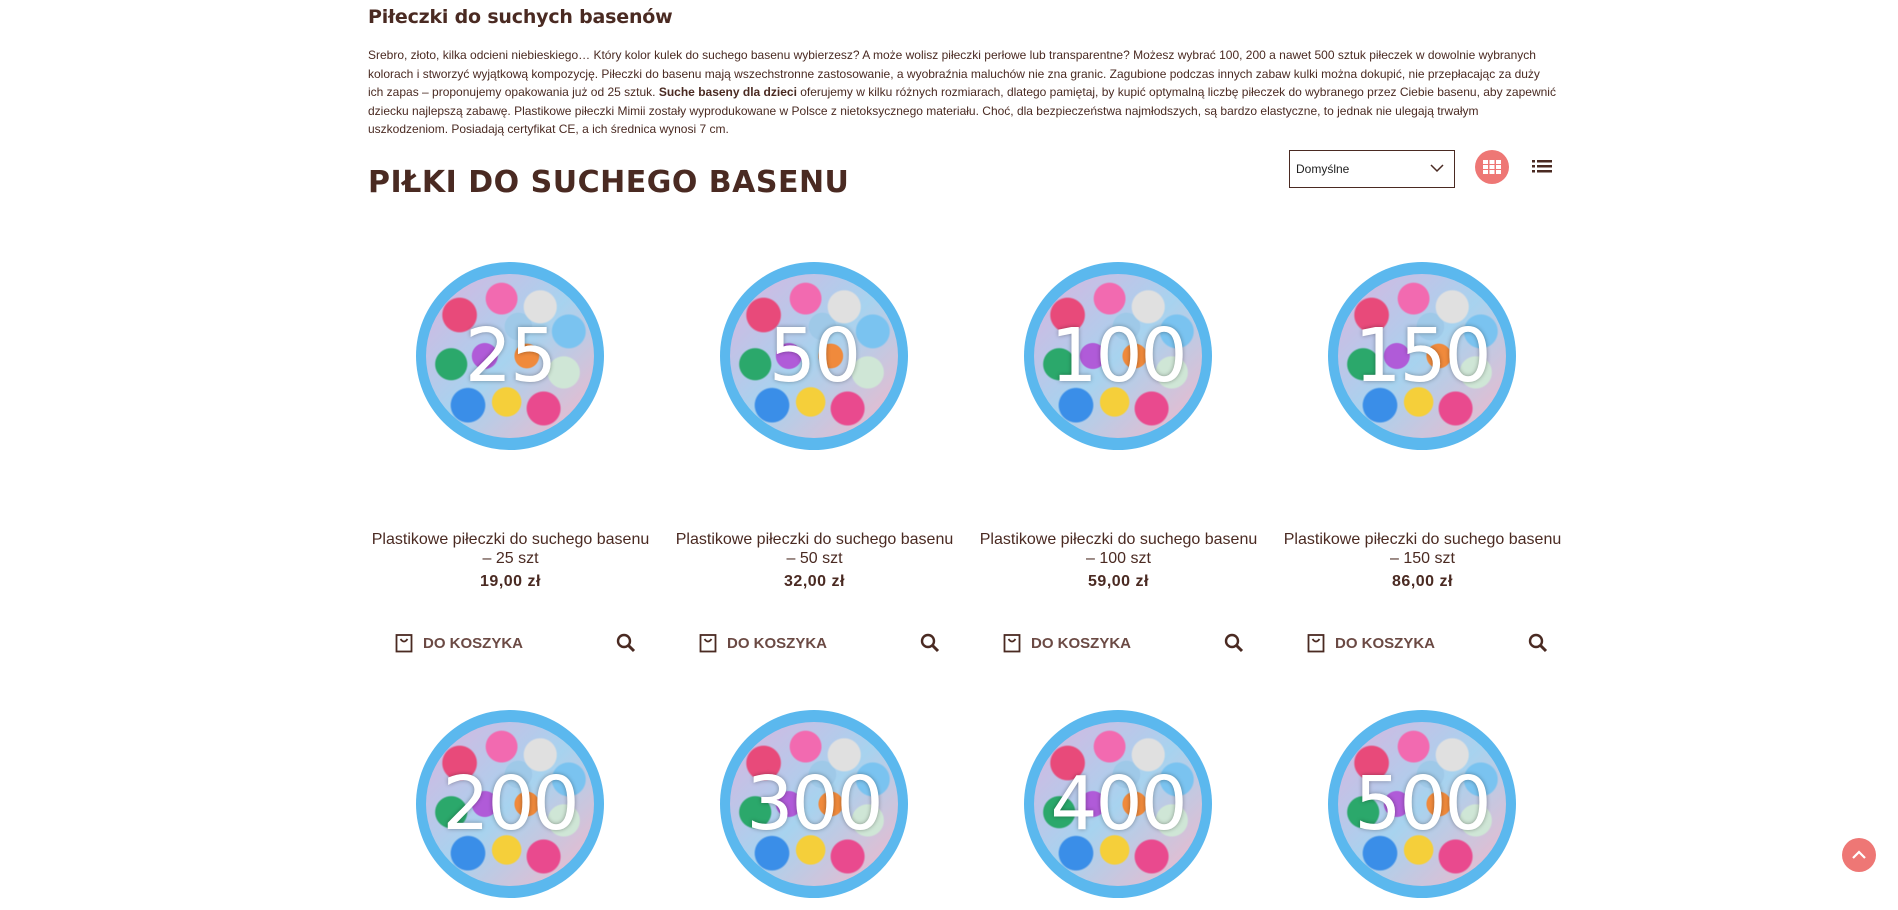 Image resolution: width=1898 pixels, height=910 pixels. I want to click on scroll-to-top-button, so click(1859, 855).